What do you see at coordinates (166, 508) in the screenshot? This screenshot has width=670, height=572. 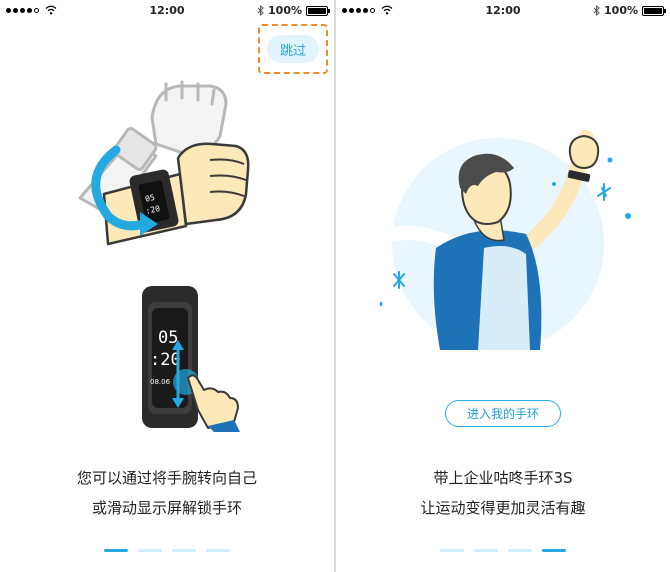 I see `caption-line-2: 或滑动显示屏解锁手环` at bounding box center [166, 508].